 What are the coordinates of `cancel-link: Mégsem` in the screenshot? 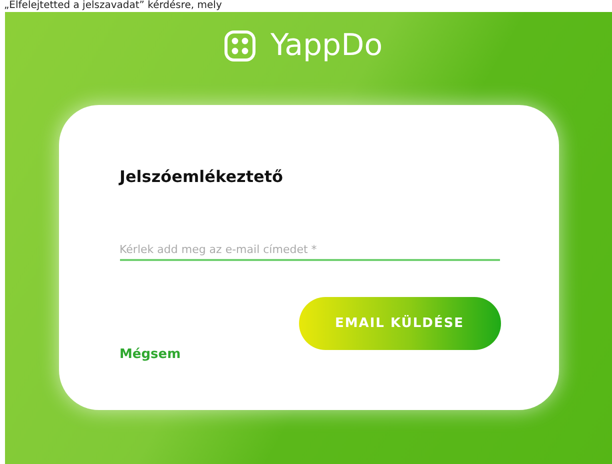 It's located at (150, 354).